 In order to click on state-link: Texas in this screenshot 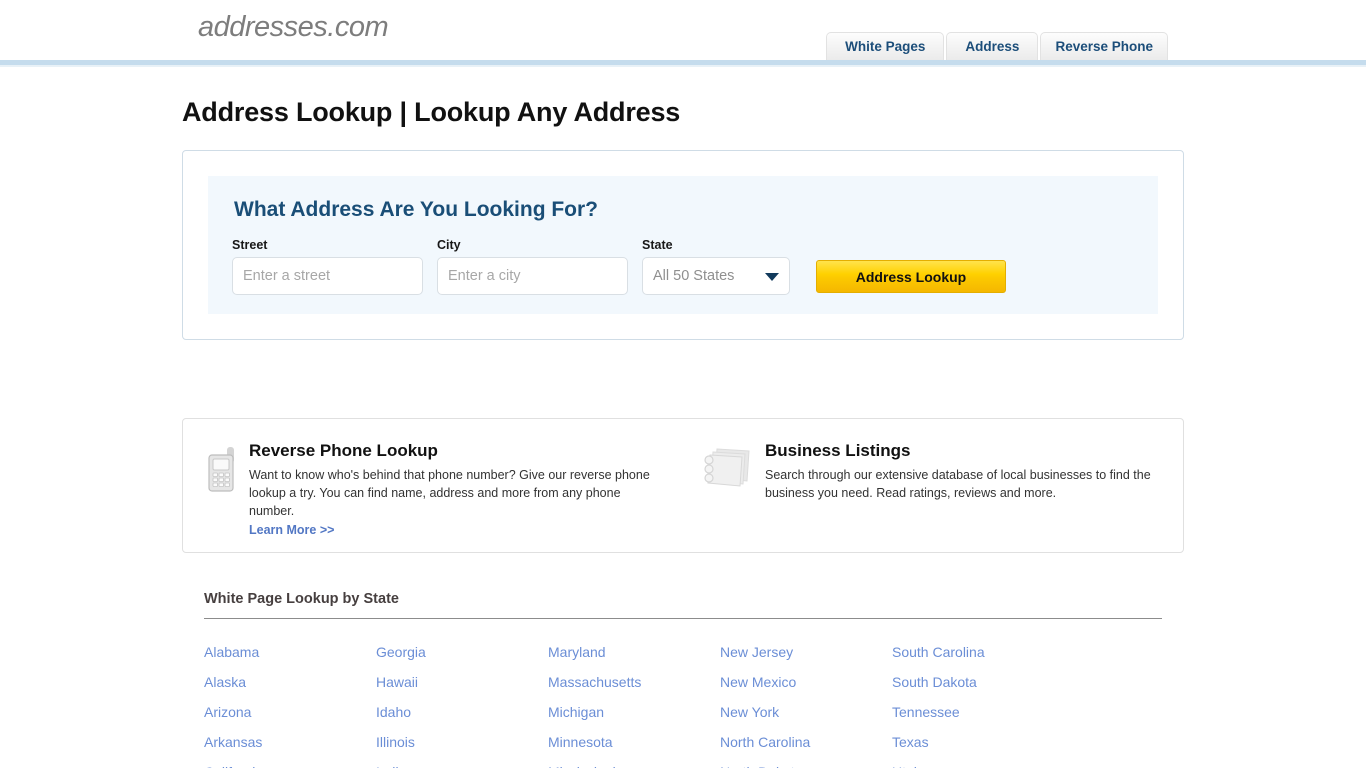, I will do `click(978, 742)`.